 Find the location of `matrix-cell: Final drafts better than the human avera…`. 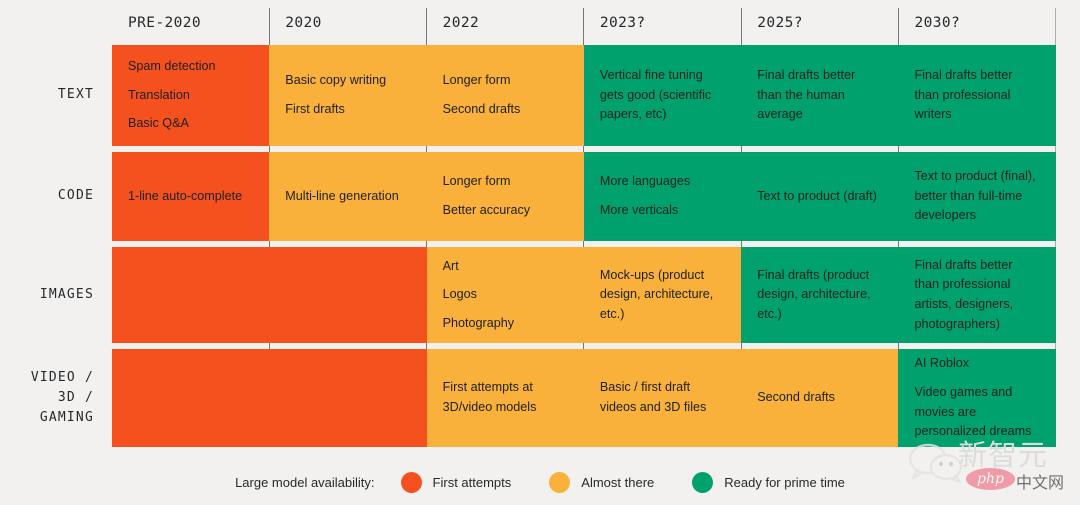

matrix-cell: Final drafts better than the human avera… is located at coordinates (820, 95).